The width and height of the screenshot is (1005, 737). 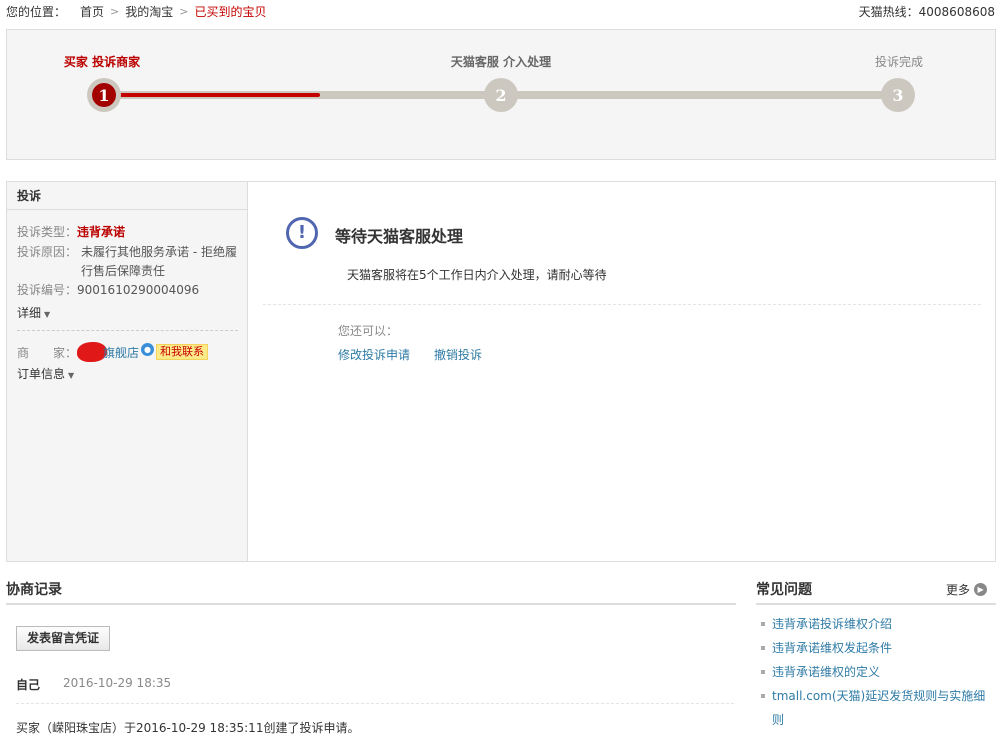 What do you see at coordinates (899, 62) in the screenshot?
I see `step-3-label: 投诉完成` at bounding box center [899, 62].